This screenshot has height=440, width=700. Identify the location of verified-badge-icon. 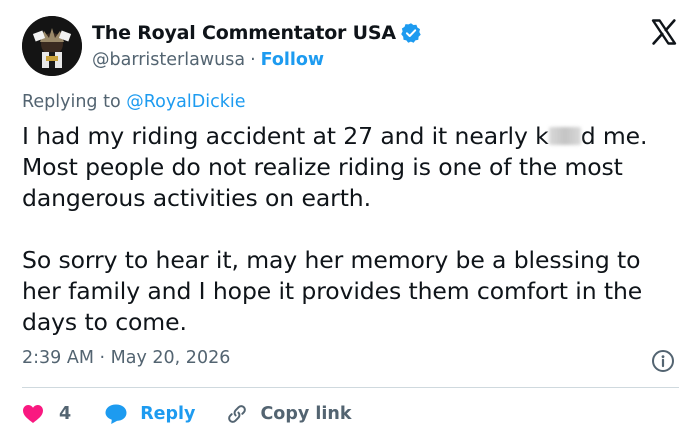
(411, 33).